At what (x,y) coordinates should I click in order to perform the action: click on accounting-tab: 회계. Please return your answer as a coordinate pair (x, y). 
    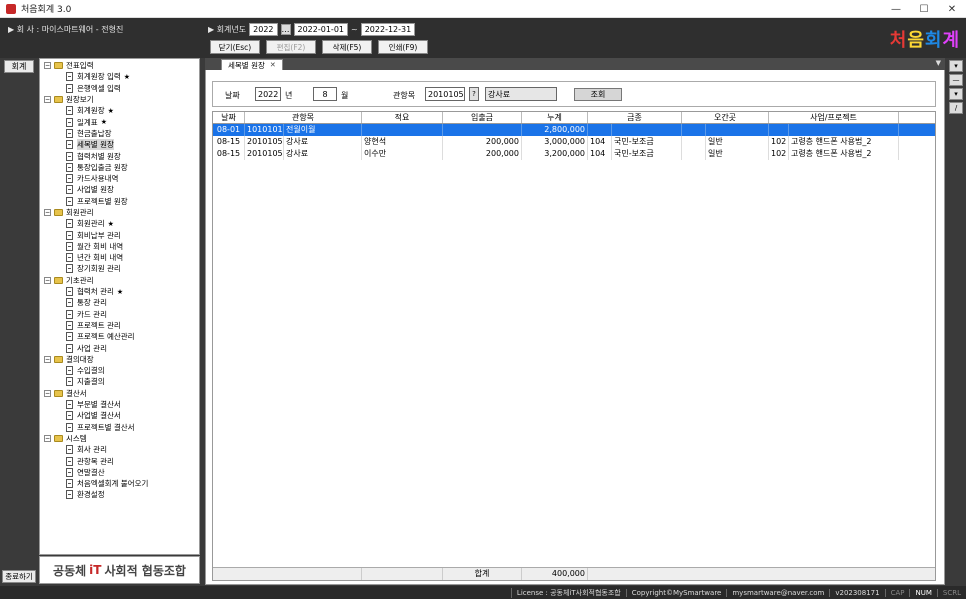
    Looking at the image, I should click on (19, 66).